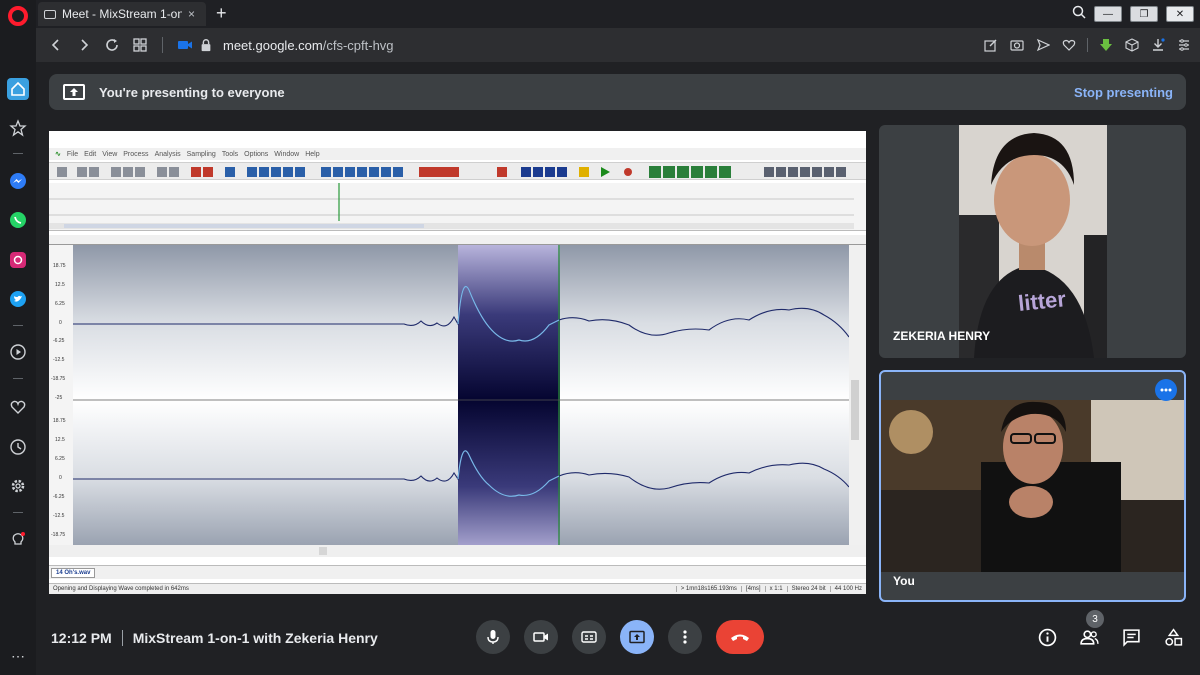 The width and height of the screenshot is (1200, 675). Describe the element at coordinates (1144, 14) in the screenshot. I see `maximize-button: ❐` at that location.